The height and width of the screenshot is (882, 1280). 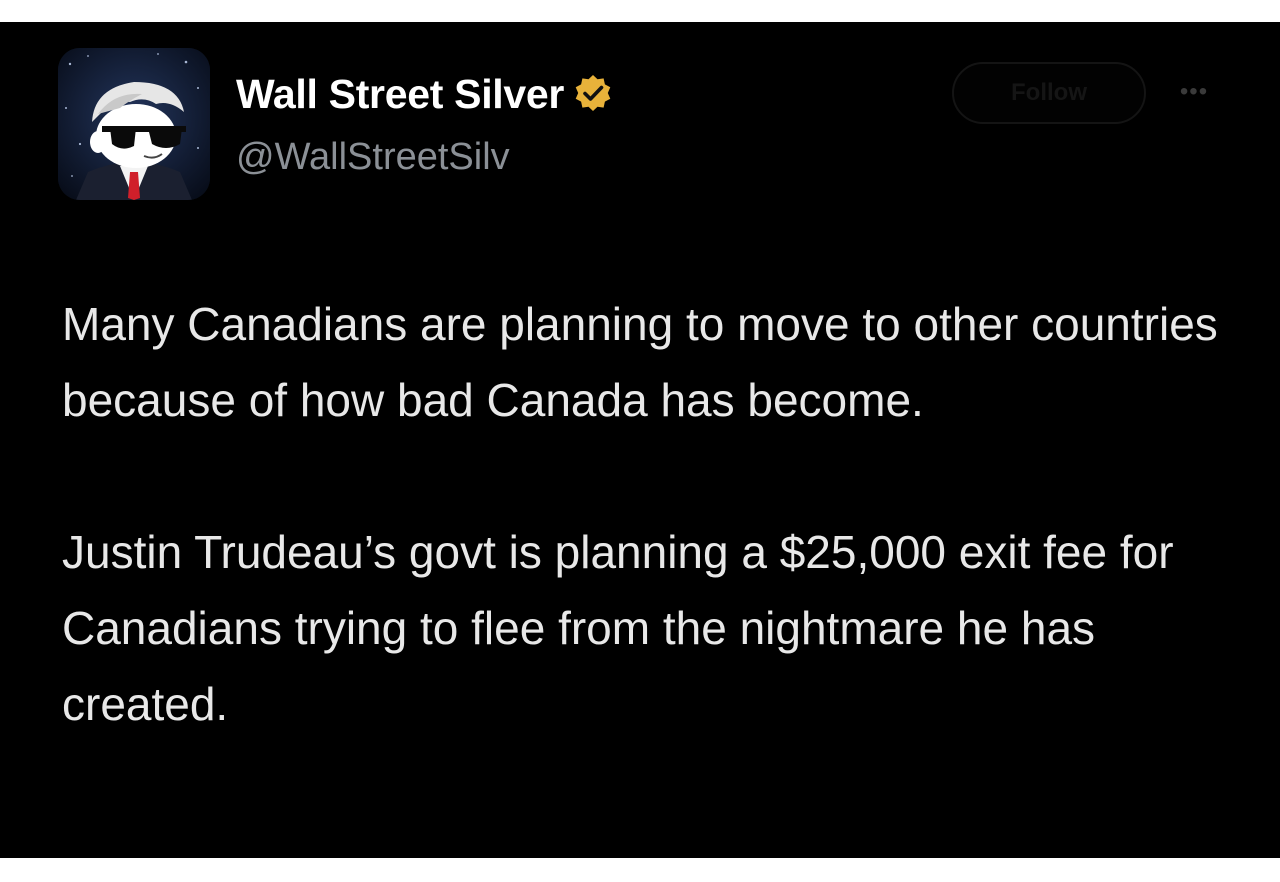 I want to click on author-name-row: Wall Street Silver, so click(x=425, y=94).